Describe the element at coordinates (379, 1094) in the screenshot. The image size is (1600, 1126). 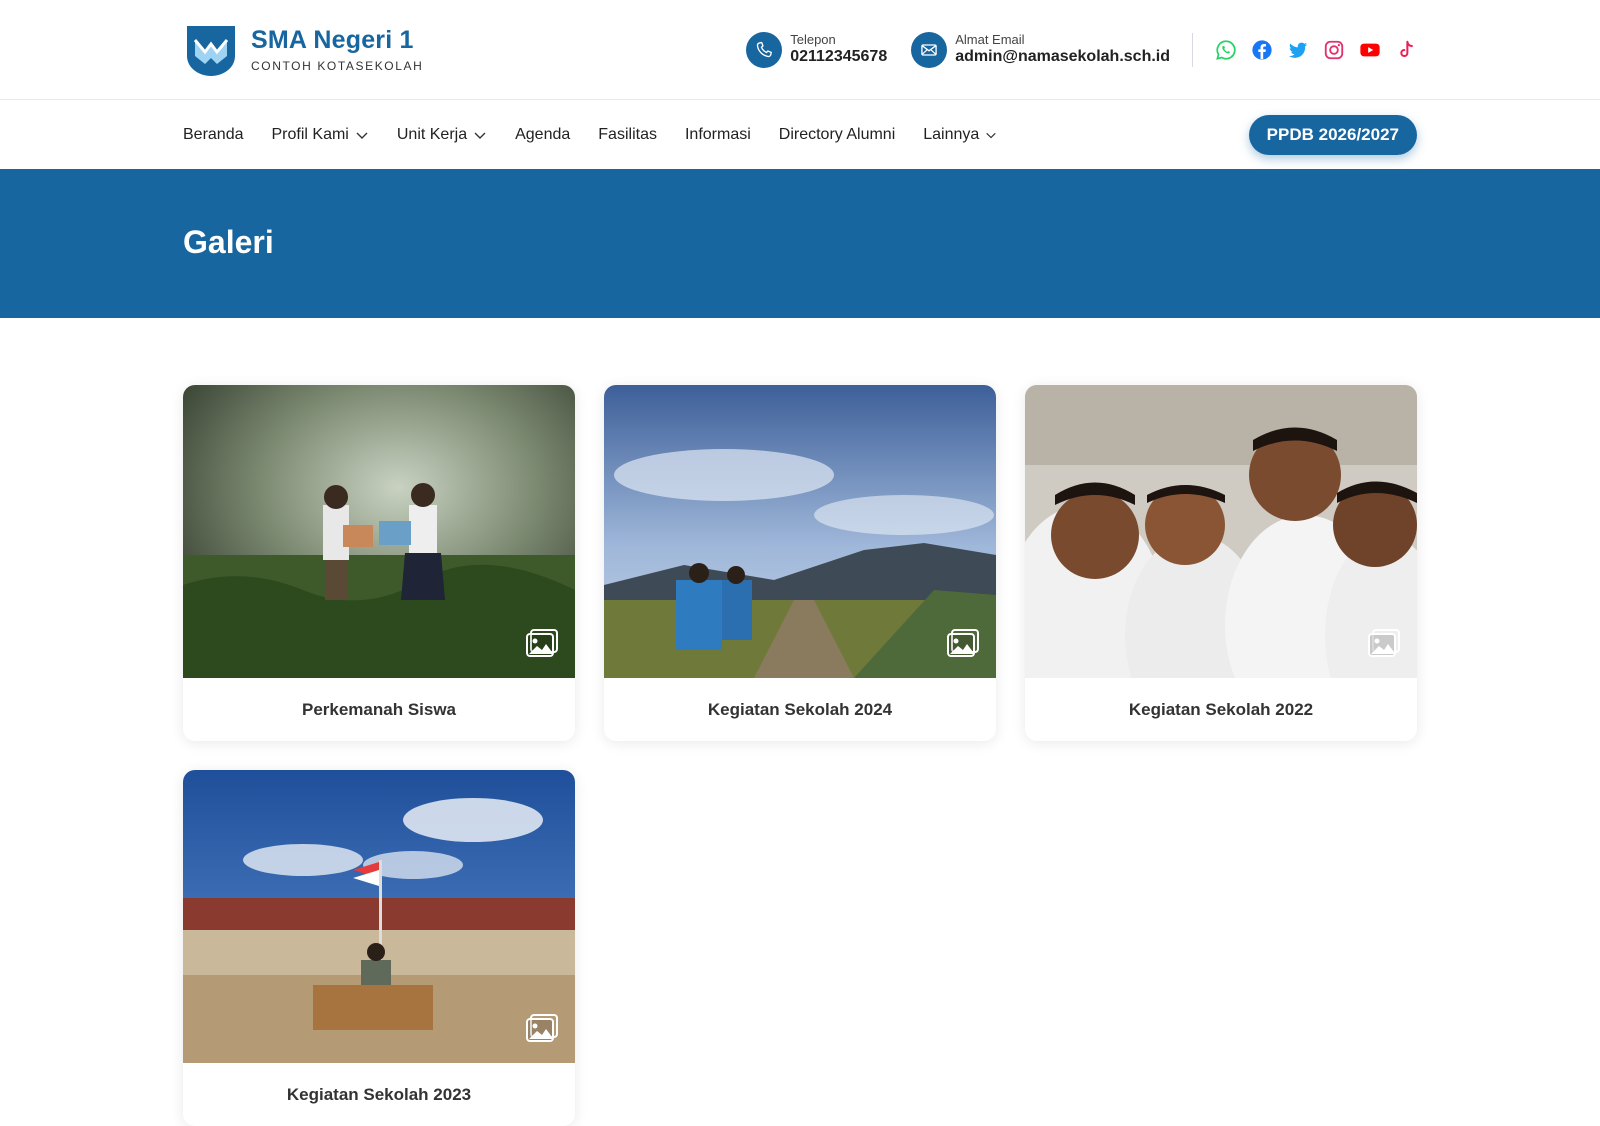
I see `gallery-card-title: Kegiatan Sekolah 2023` at that location.